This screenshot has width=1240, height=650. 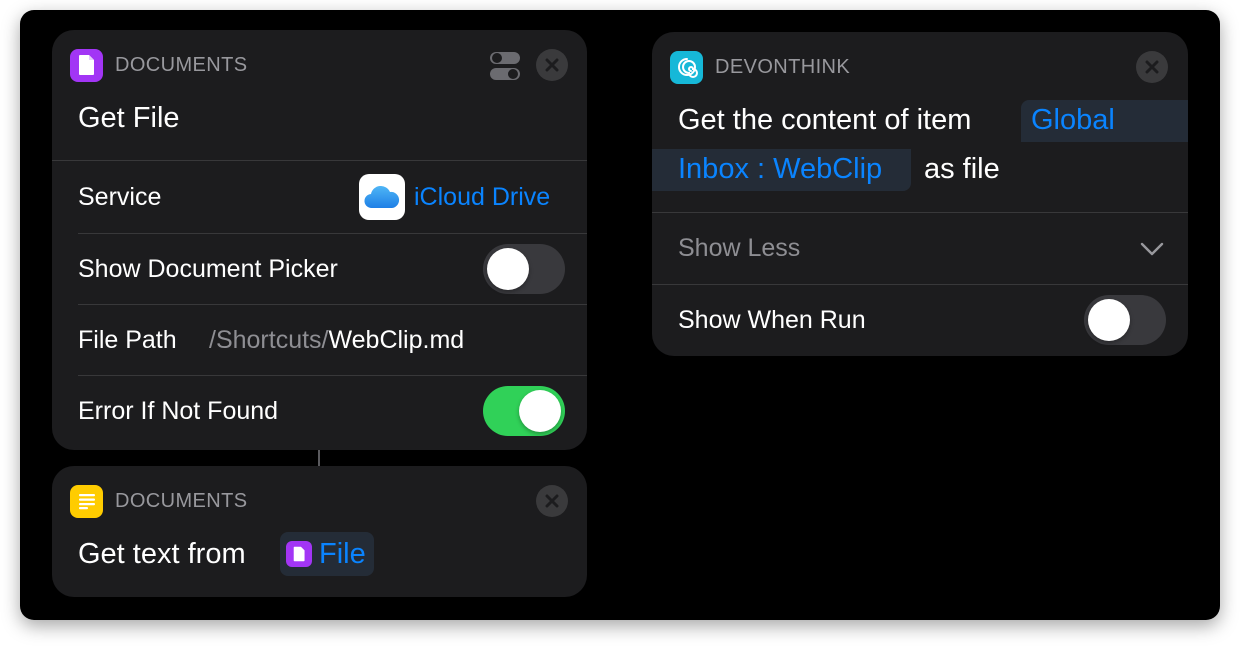 What do you see at coordinates (505, 66) in the screenshot?
I see `toggle-settings-icon` at bounding box center [505, 66].